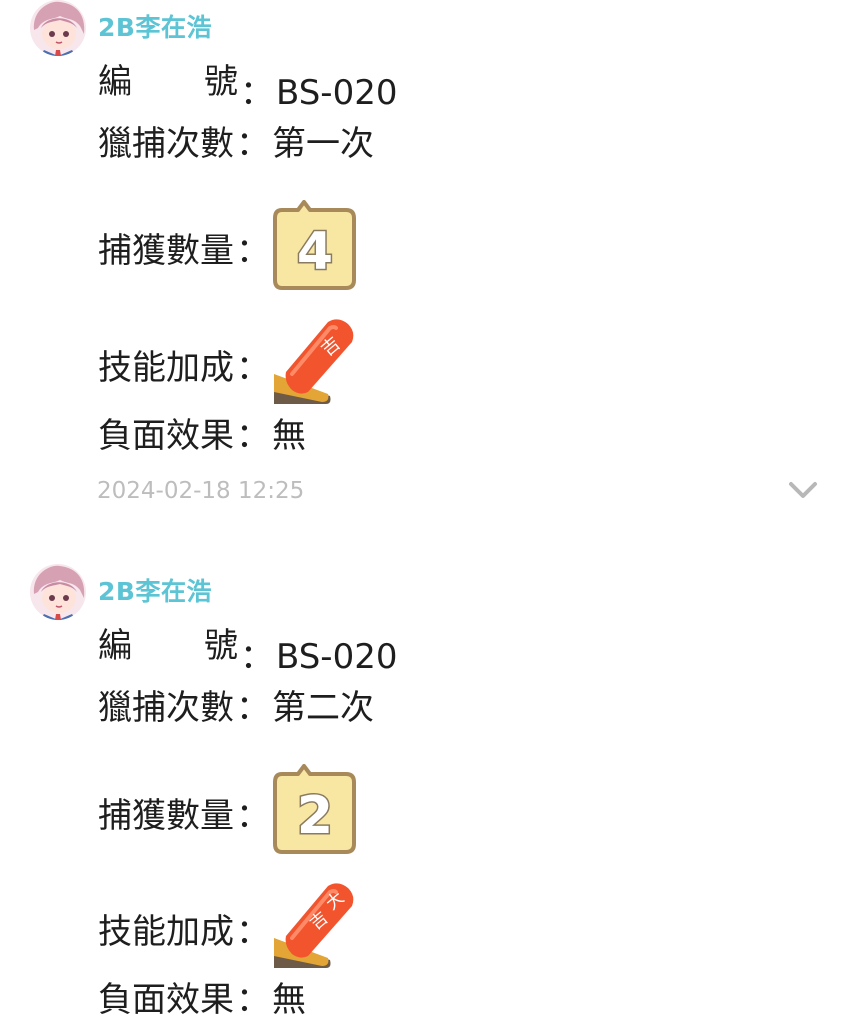 This screenshot has height=1024, width=864. Describe the element at coordinates (314, 925) in the screenshot. I see `omikuji-daikichi-icon: 大 吉` at that location.